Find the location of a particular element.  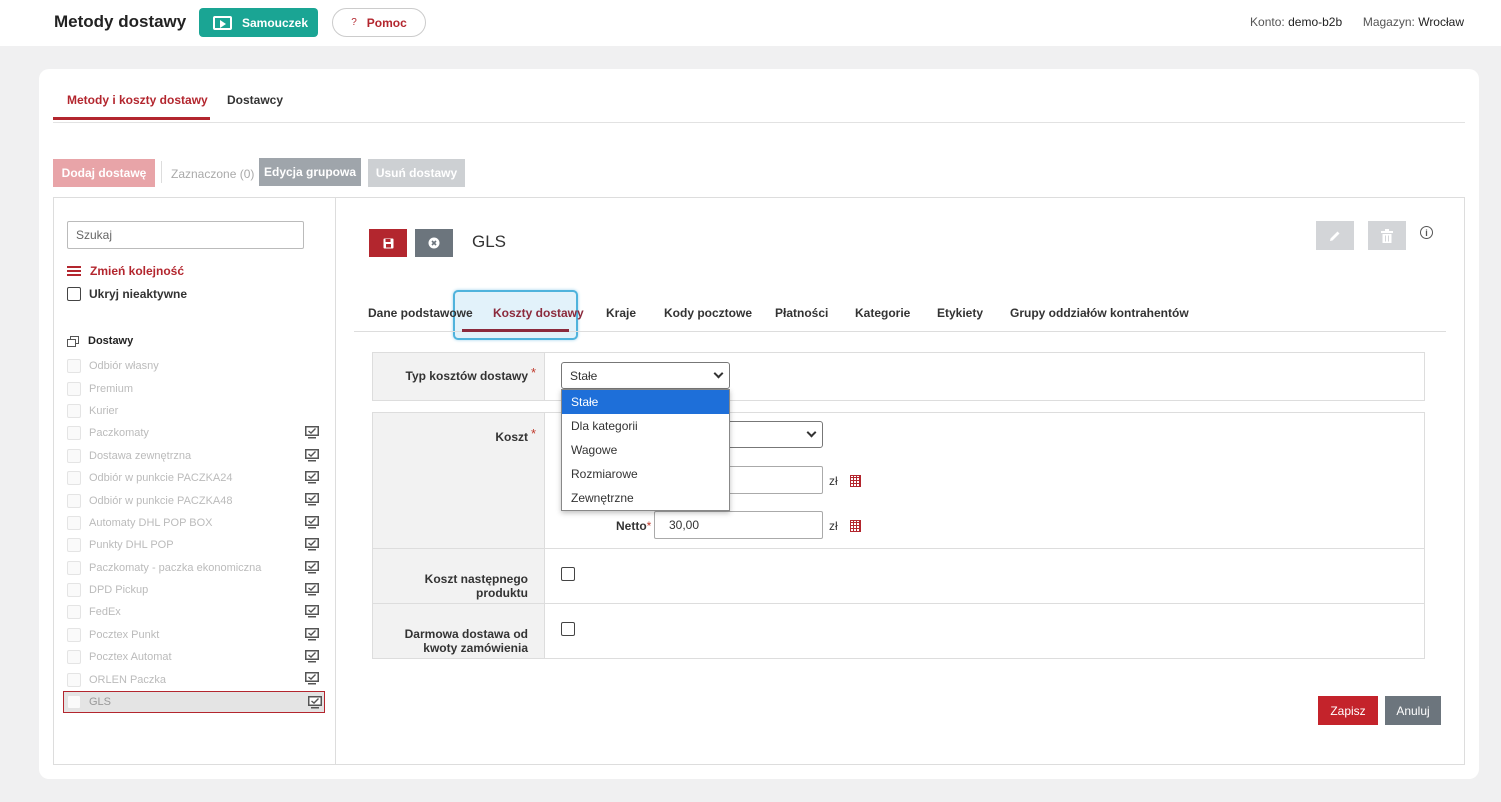

delete-button is located at coordinates (1387, 235).